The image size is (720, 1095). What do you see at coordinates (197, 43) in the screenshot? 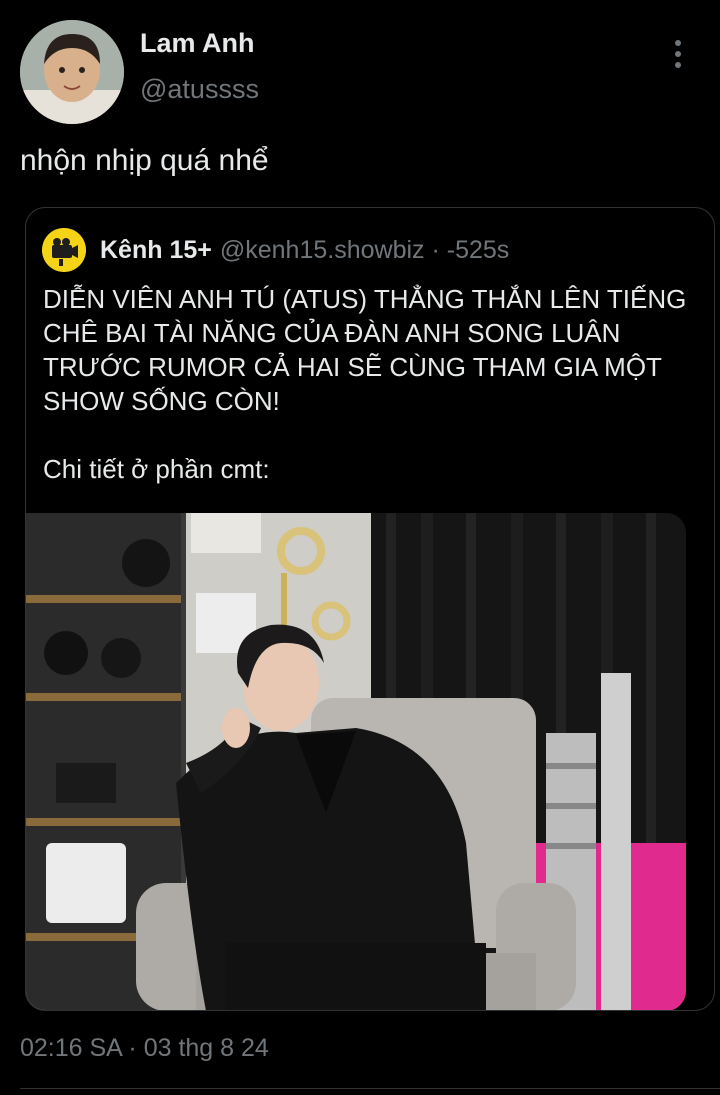
I see `author-display-name: Lam Anh` at bounding box center [197, 43].